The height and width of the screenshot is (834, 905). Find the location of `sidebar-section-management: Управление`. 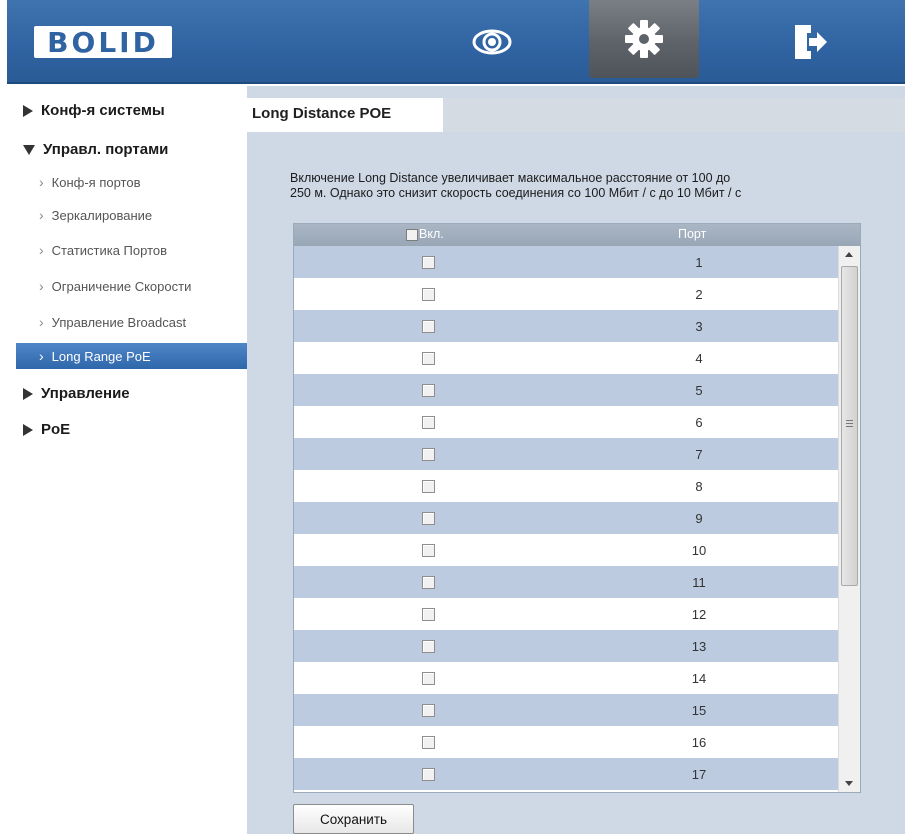

sidebar-section-management: Управление is located at coordinates (76, 393).